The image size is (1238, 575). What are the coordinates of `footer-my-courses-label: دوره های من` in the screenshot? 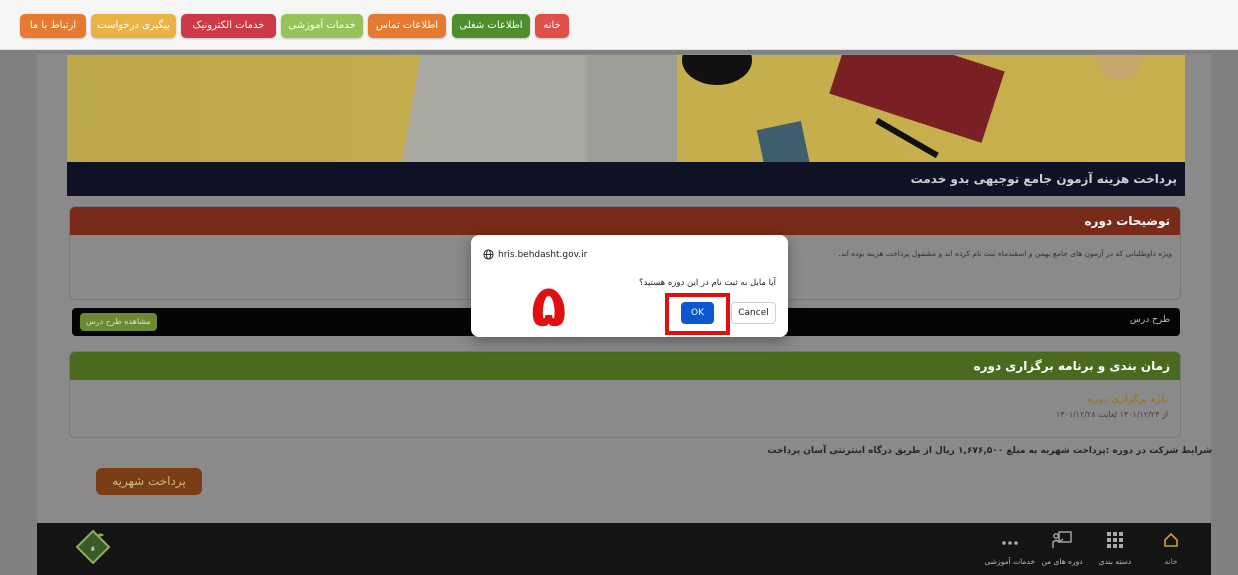 It's located at (1062, 561).